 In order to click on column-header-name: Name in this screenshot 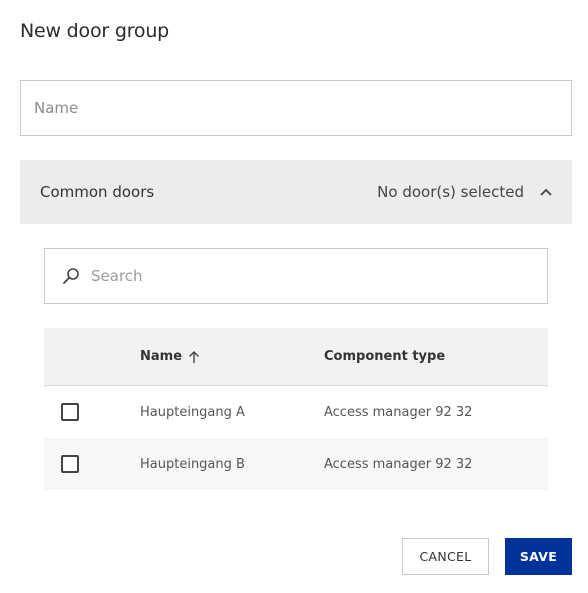, I will do `click(232, 356)`.